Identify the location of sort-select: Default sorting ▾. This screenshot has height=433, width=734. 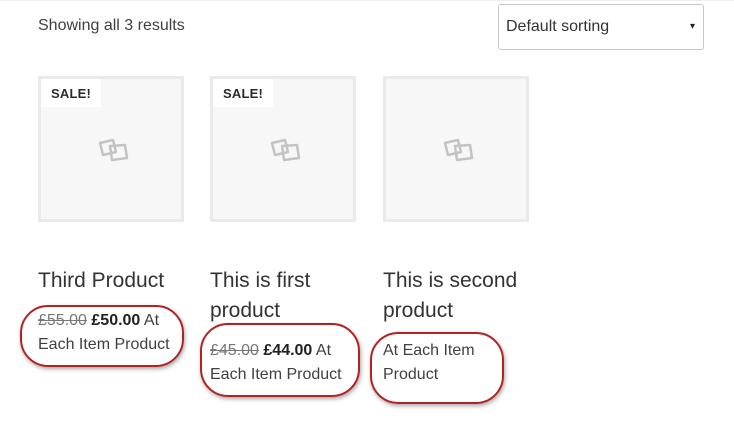
(601, 27).